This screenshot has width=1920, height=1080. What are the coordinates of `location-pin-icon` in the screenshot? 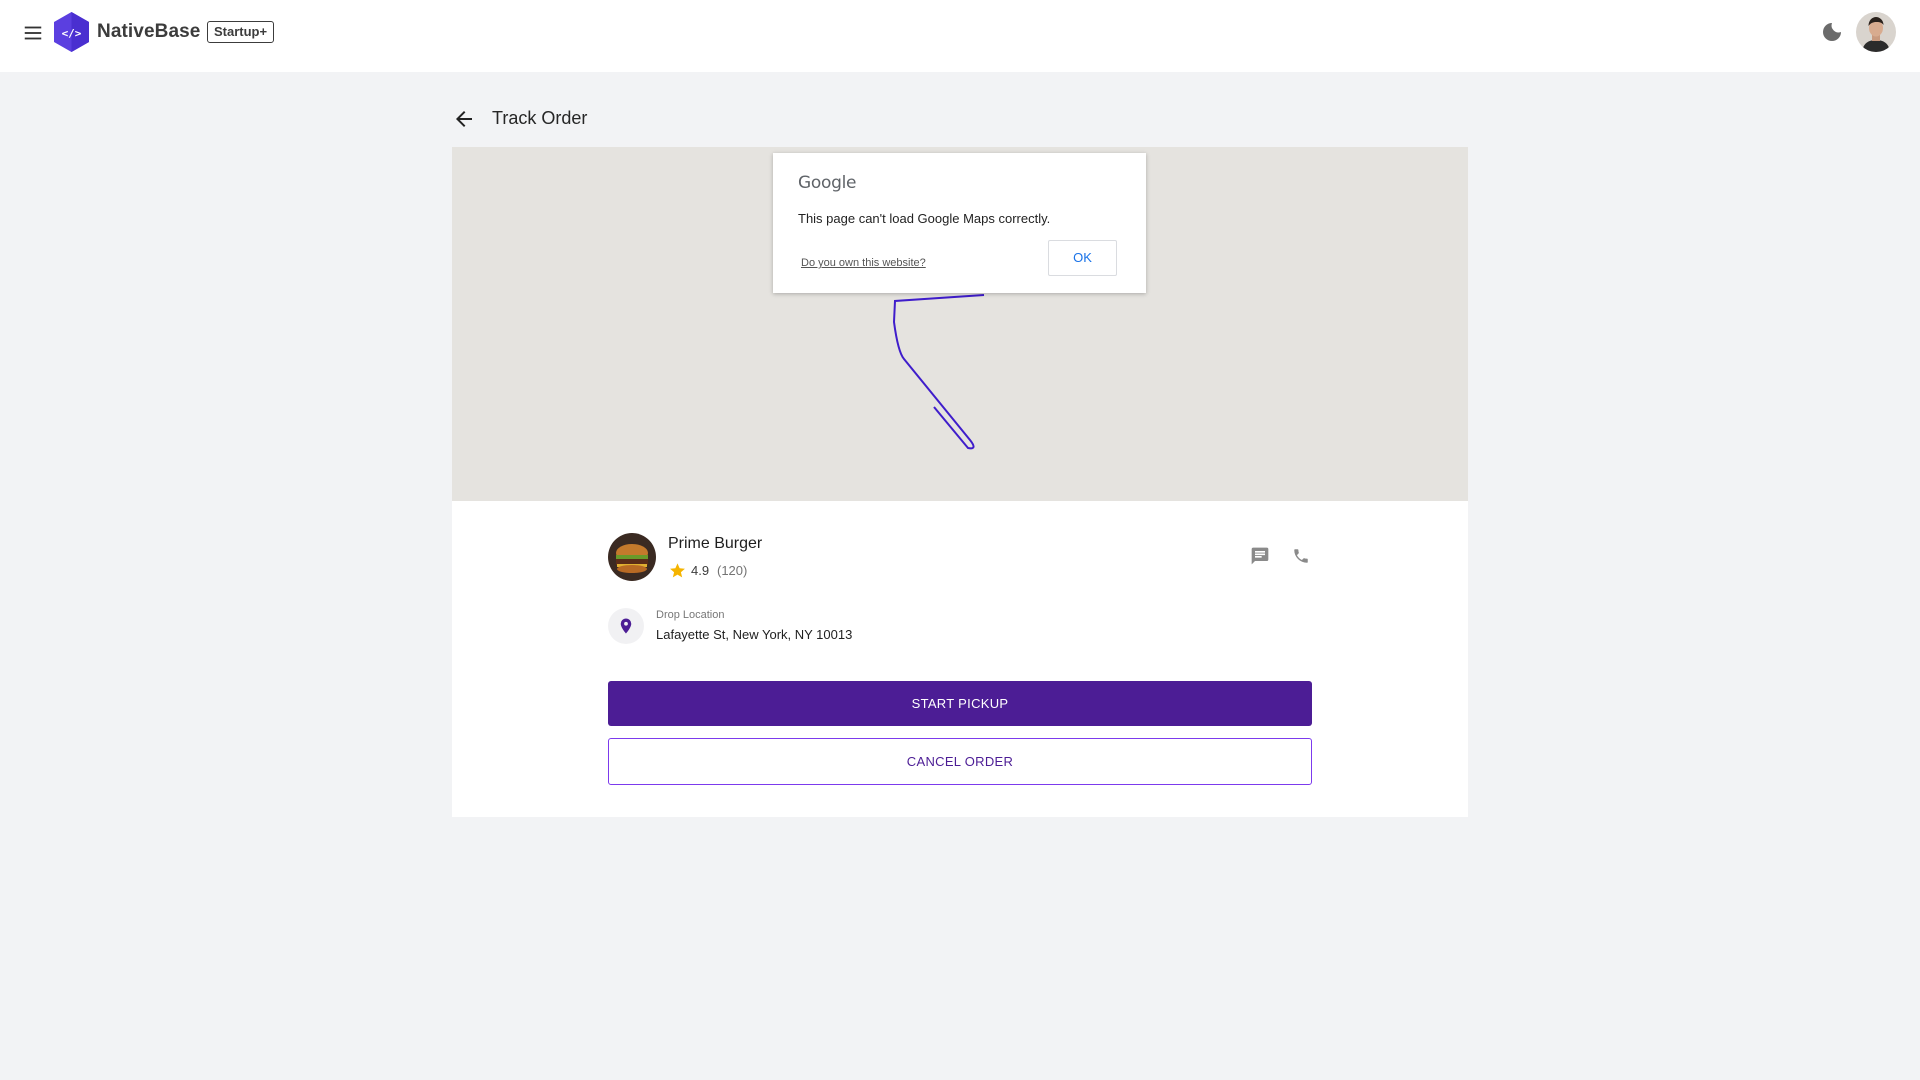 It's located at (626, 626).